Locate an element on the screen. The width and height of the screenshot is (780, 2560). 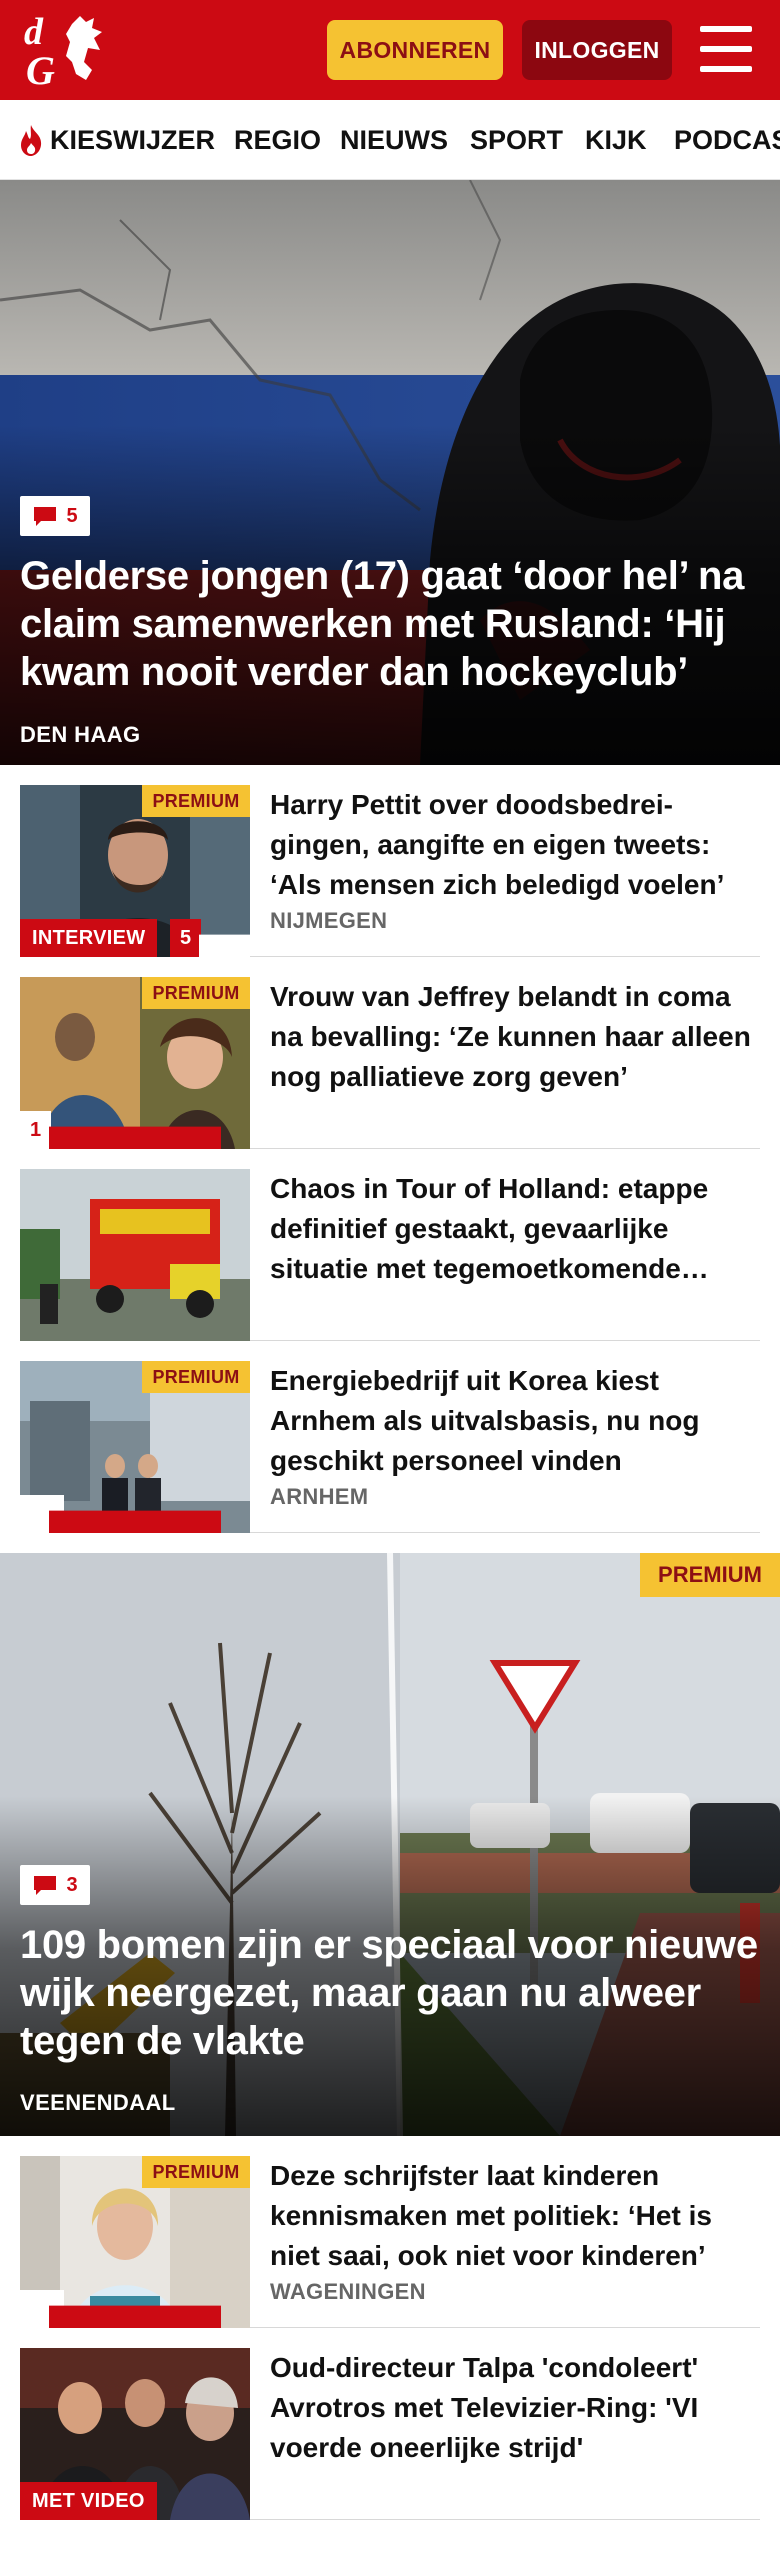
article-thumbnail: MET VIDEO is located at coordinates (135, 2434).